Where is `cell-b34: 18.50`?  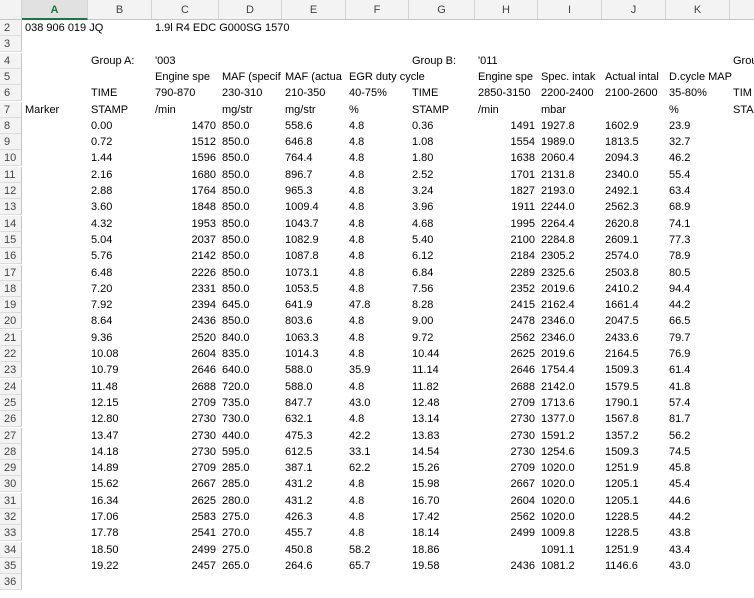
cell-b34: 18.50 is located at coordinates (105, 550).